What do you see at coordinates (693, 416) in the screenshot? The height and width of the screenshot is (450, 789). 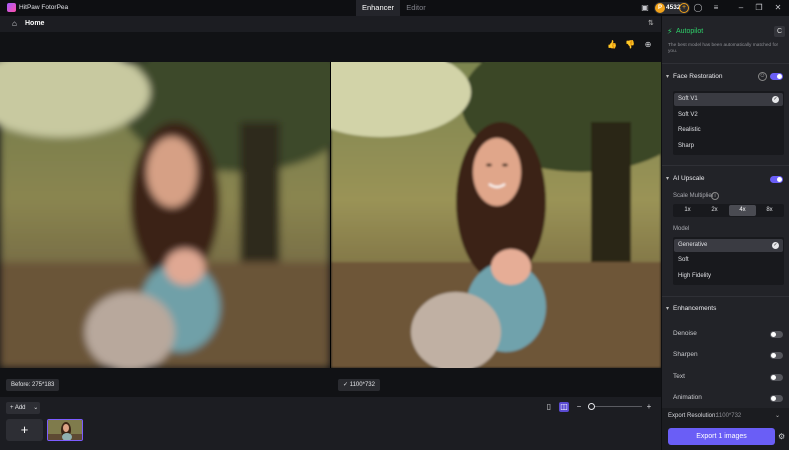 I see `export-resolution-label: Export Resolution:` at bounding box center [693, 416].